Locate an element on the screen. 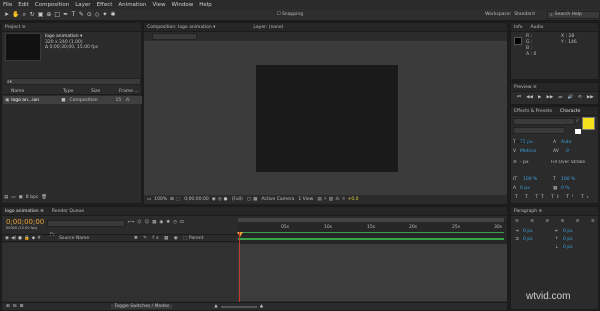 Image resolution: width=600 pixels, height=311 pixels. brush-tool-icon: ✎ is located at coordinates (81, 14).